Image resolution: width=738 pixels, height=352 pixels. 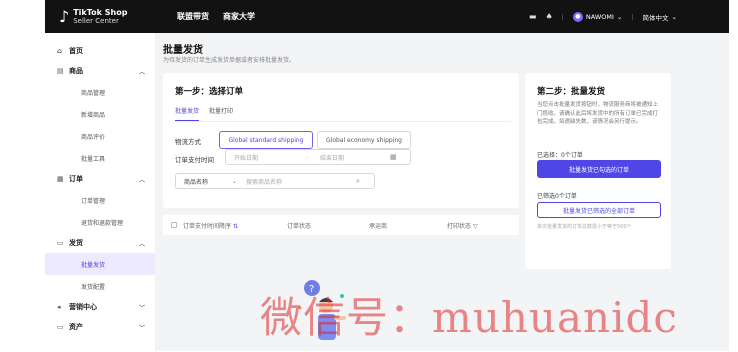 What do you see at coordinates (76, 179) in the screenshot?
I see `sidebar-item-label: 订单` at bounding box center [76, 179].